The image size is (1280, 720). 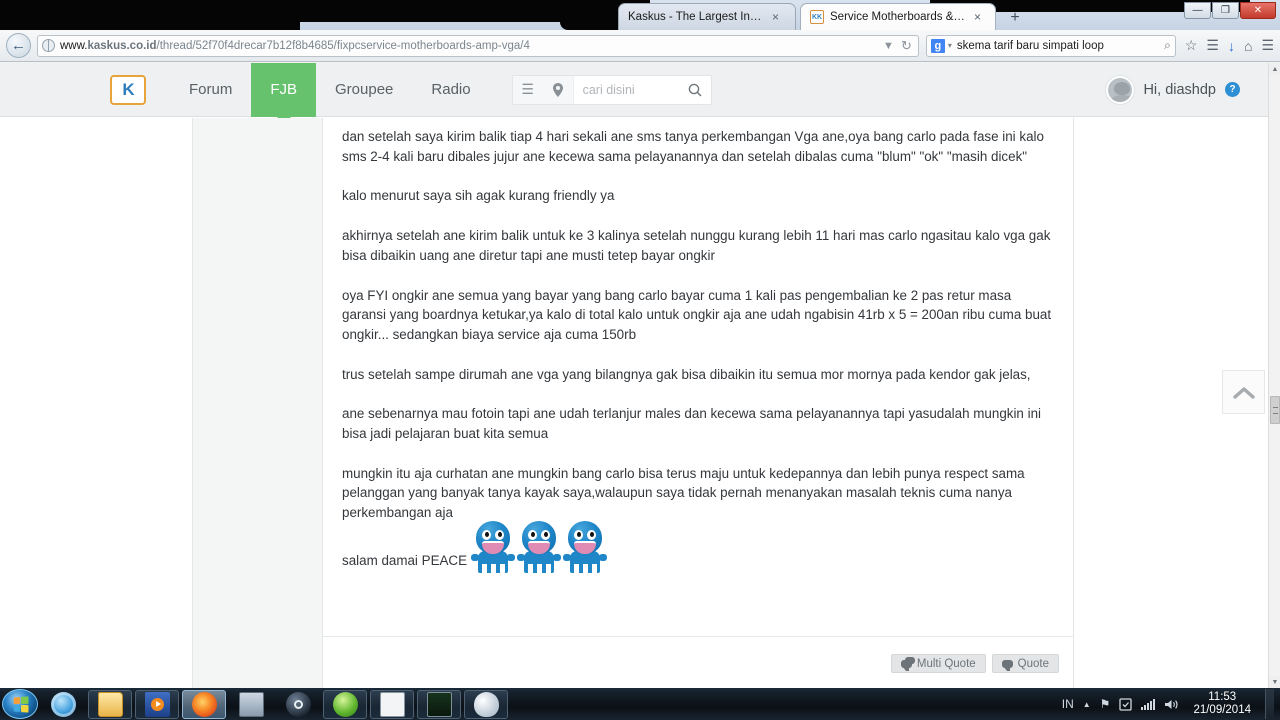 I want to click on new-tab-button: +, so click(x=1015, y=18).